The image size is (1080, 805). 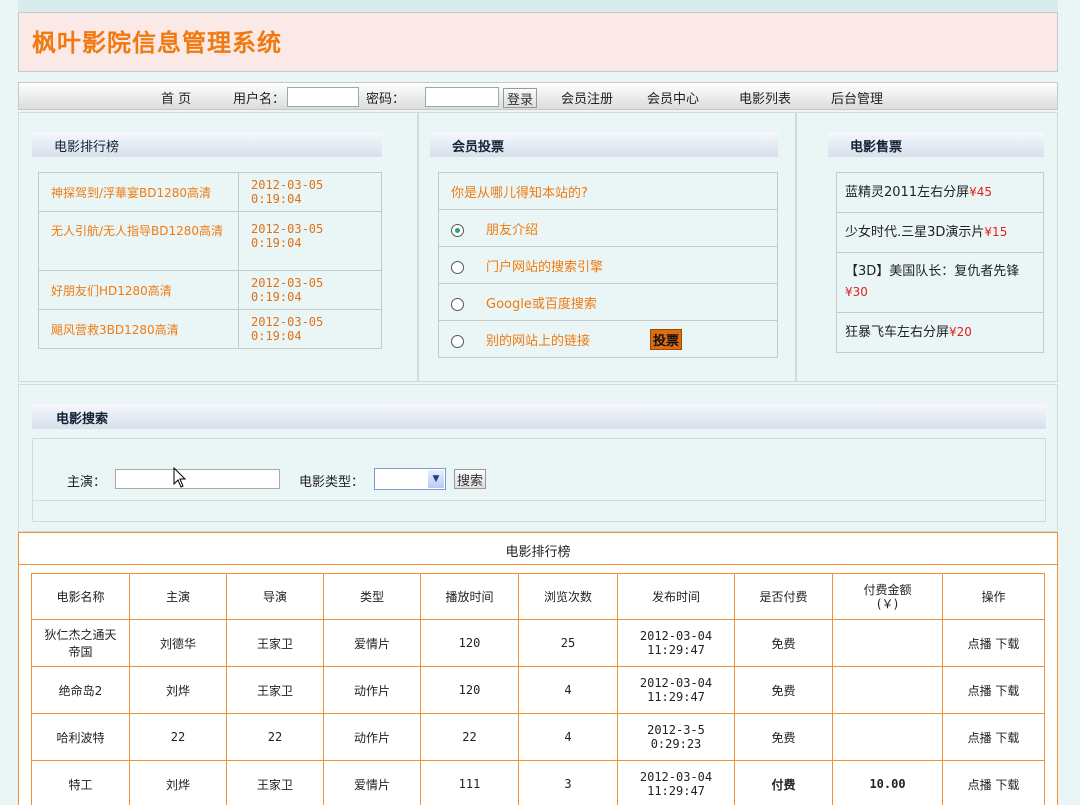 I want to click on column-header: 发布时间, so click(x=676, y=596).